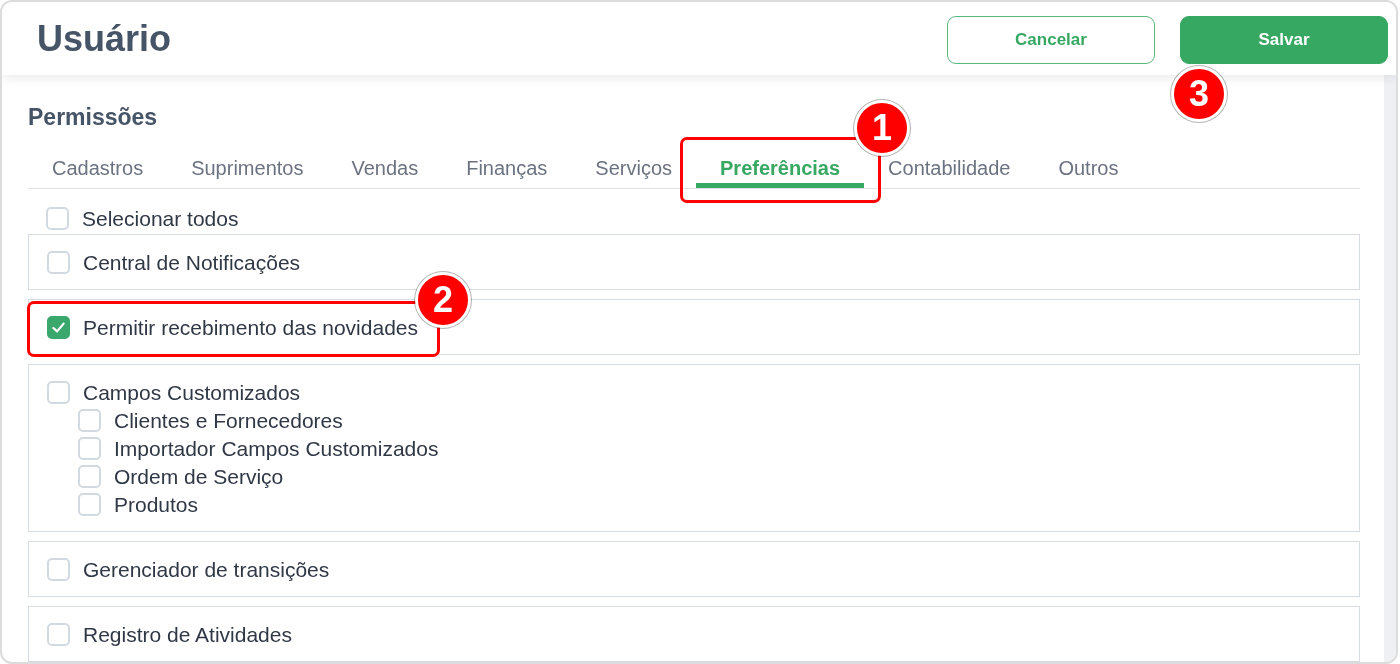 The width and height of the screenshot is (1400, 664). I want to click on tab: Preferências, so click(780, 168).